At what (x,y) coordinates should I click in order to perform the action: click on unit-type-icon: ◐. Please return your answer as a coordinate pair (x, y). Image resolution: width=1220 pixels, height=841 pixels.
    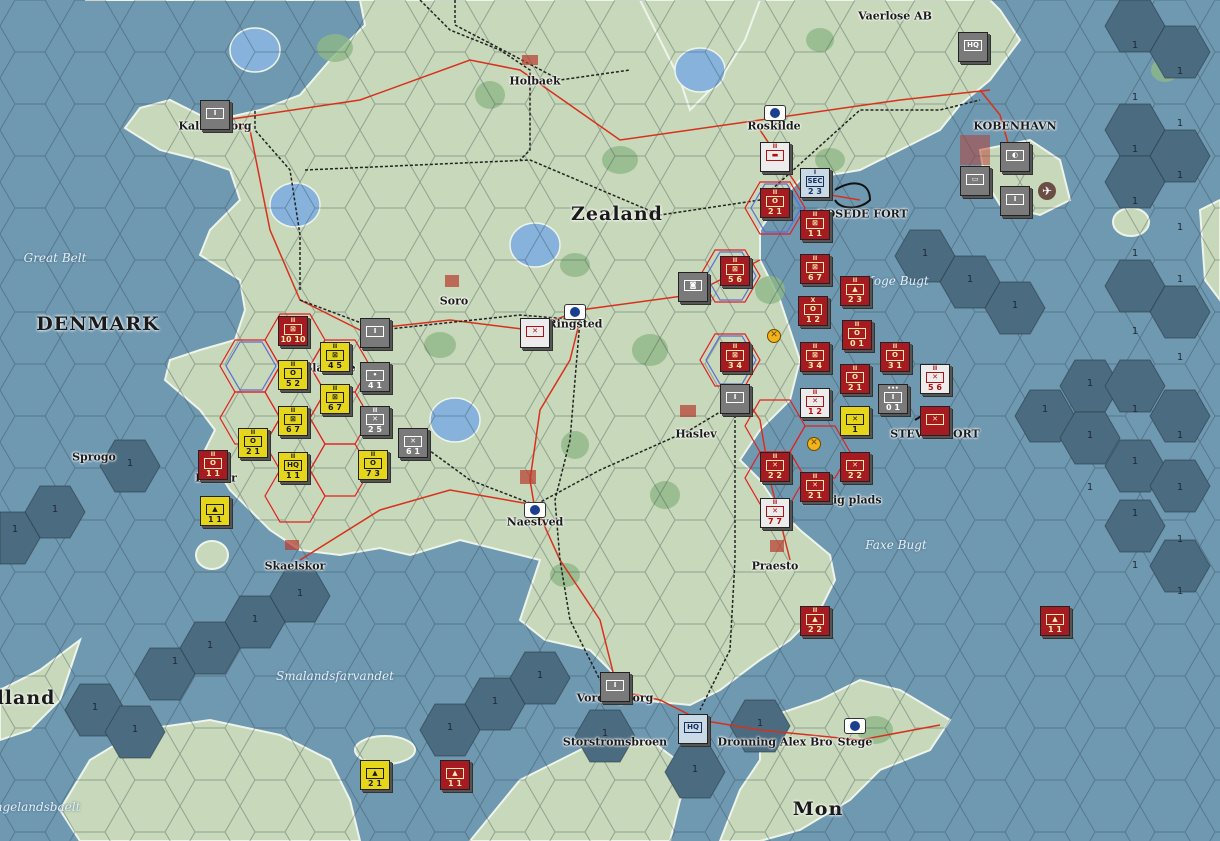
    Looking at the image, I should click on (1015, 155).